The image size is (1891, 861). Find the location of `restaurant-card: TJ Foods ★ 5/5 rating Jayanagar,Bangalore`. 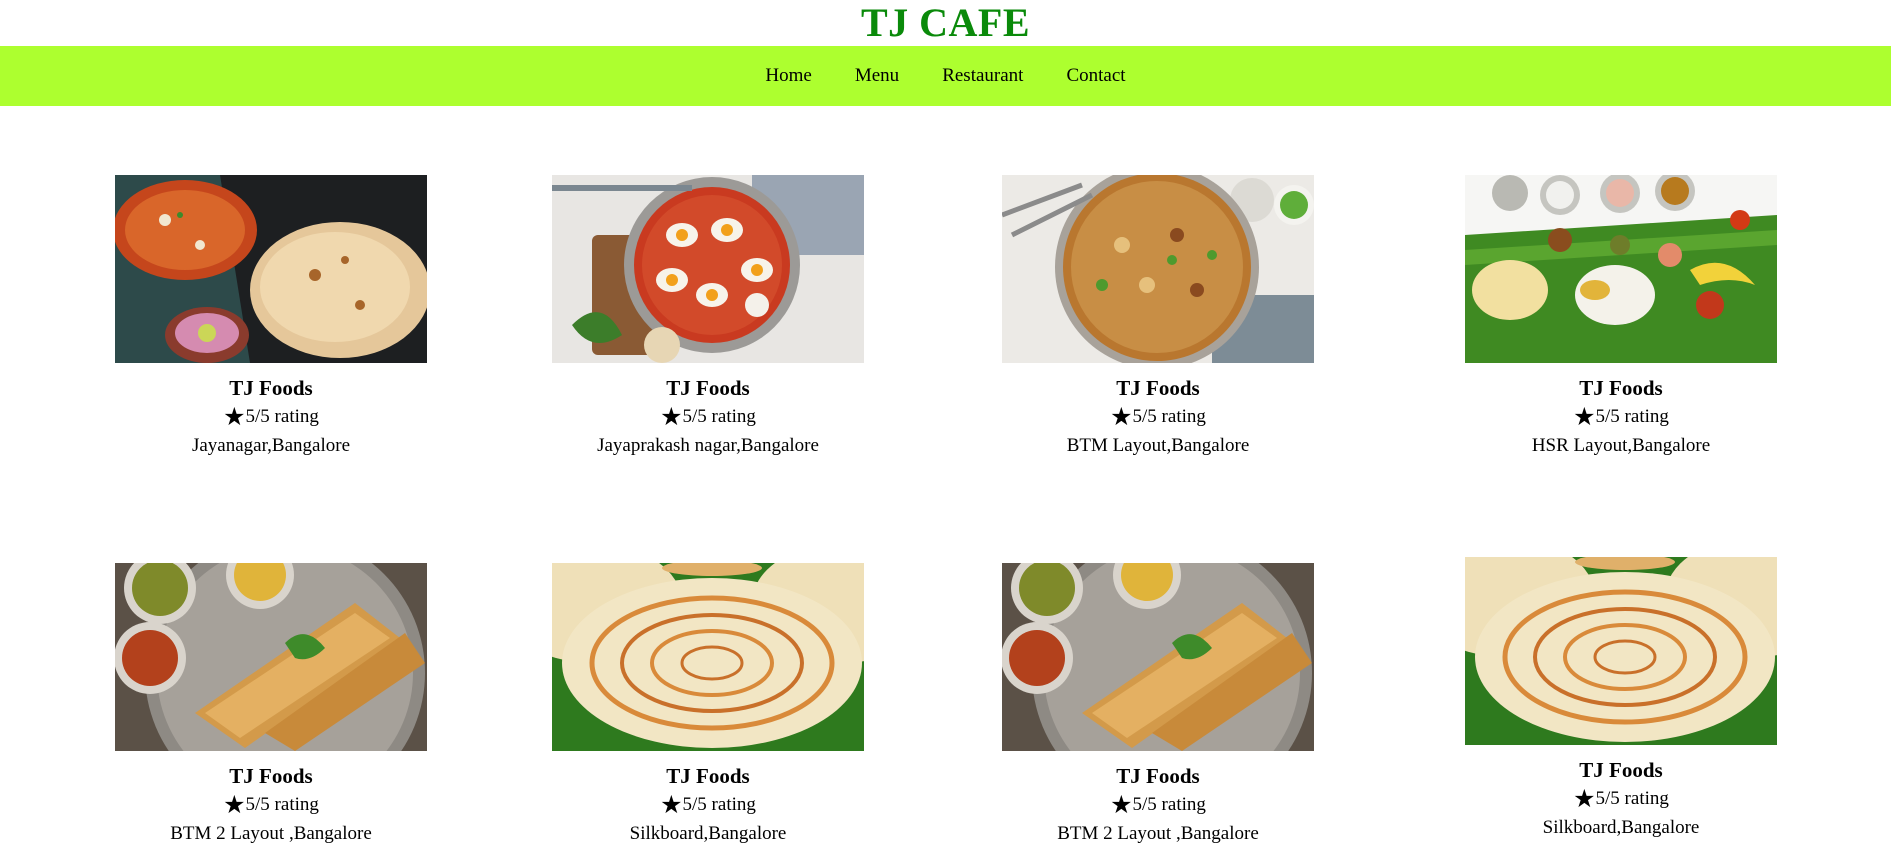

restaurant-card: TJ Foods ★ 5/5 rating Jayanagar,Bangalore is located at coordinates (271, 317).